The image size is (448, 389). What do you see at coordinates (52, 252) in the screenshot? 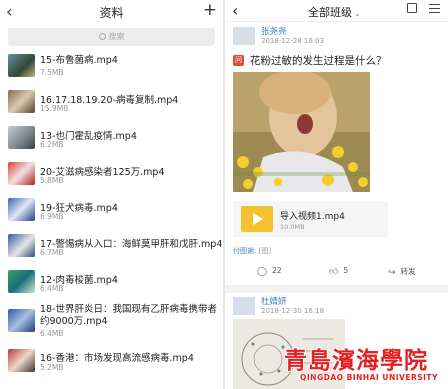
I see `file-size: 6.7MB` at bounding box center [52, 252].